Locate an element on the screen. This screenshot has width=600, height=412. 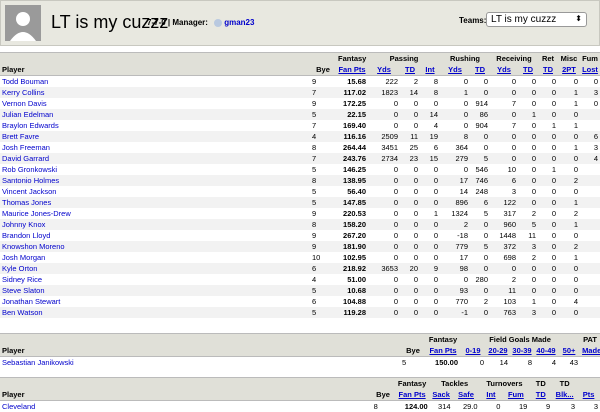
table-row: Braylon Edwards7169.4000409047011 is located at coordinates (300, 125).